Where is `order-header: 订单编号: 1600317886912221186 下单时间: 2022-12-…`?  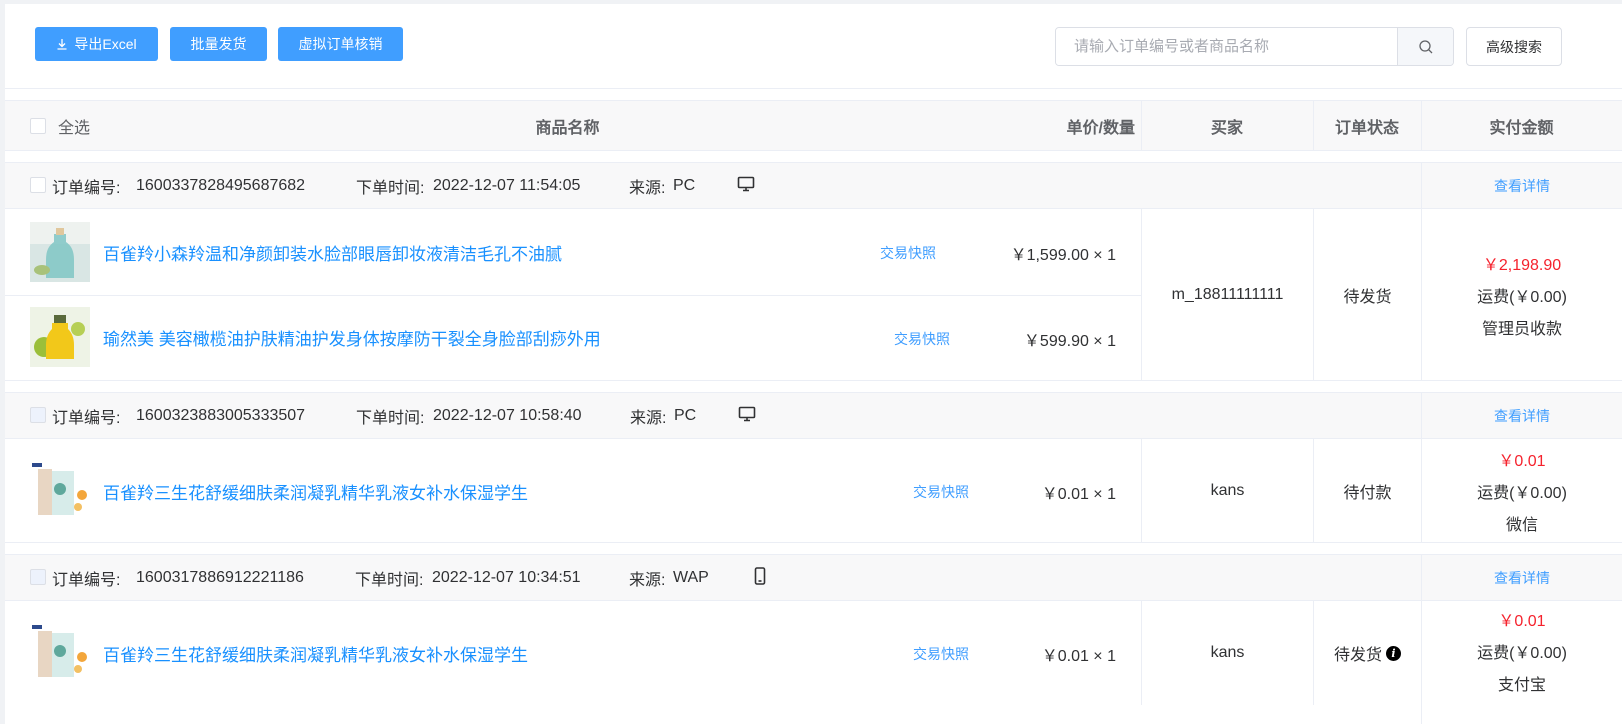
order-header: 订单编号: 1600317886912221186 下单时间: 2022-12-… is located at coordinates (813, 577).